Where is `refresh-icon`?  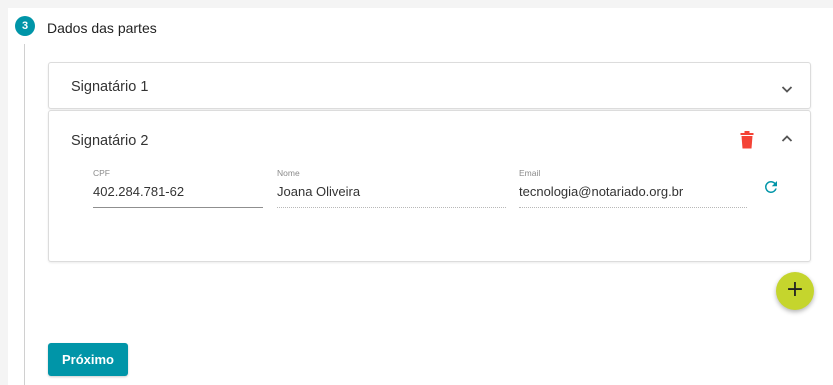
refresh-icon is located at coordinates (771, 187).